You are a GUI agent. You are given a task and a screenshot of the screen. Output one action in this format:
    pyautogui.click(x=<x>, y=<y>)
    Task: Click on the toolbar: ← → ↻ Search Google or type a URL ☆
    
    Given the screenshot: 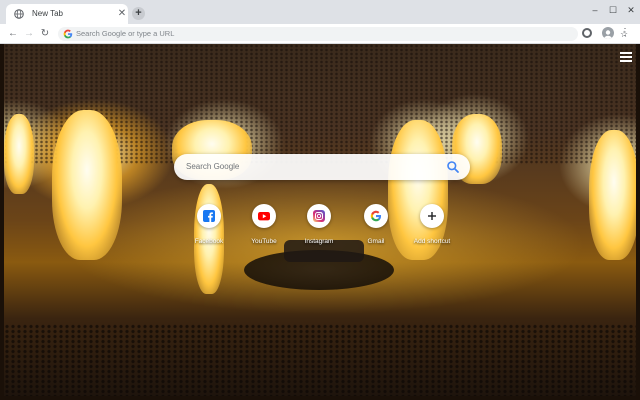 What is the action you would take?
    pyautogui.click(x=320, y=34)
    